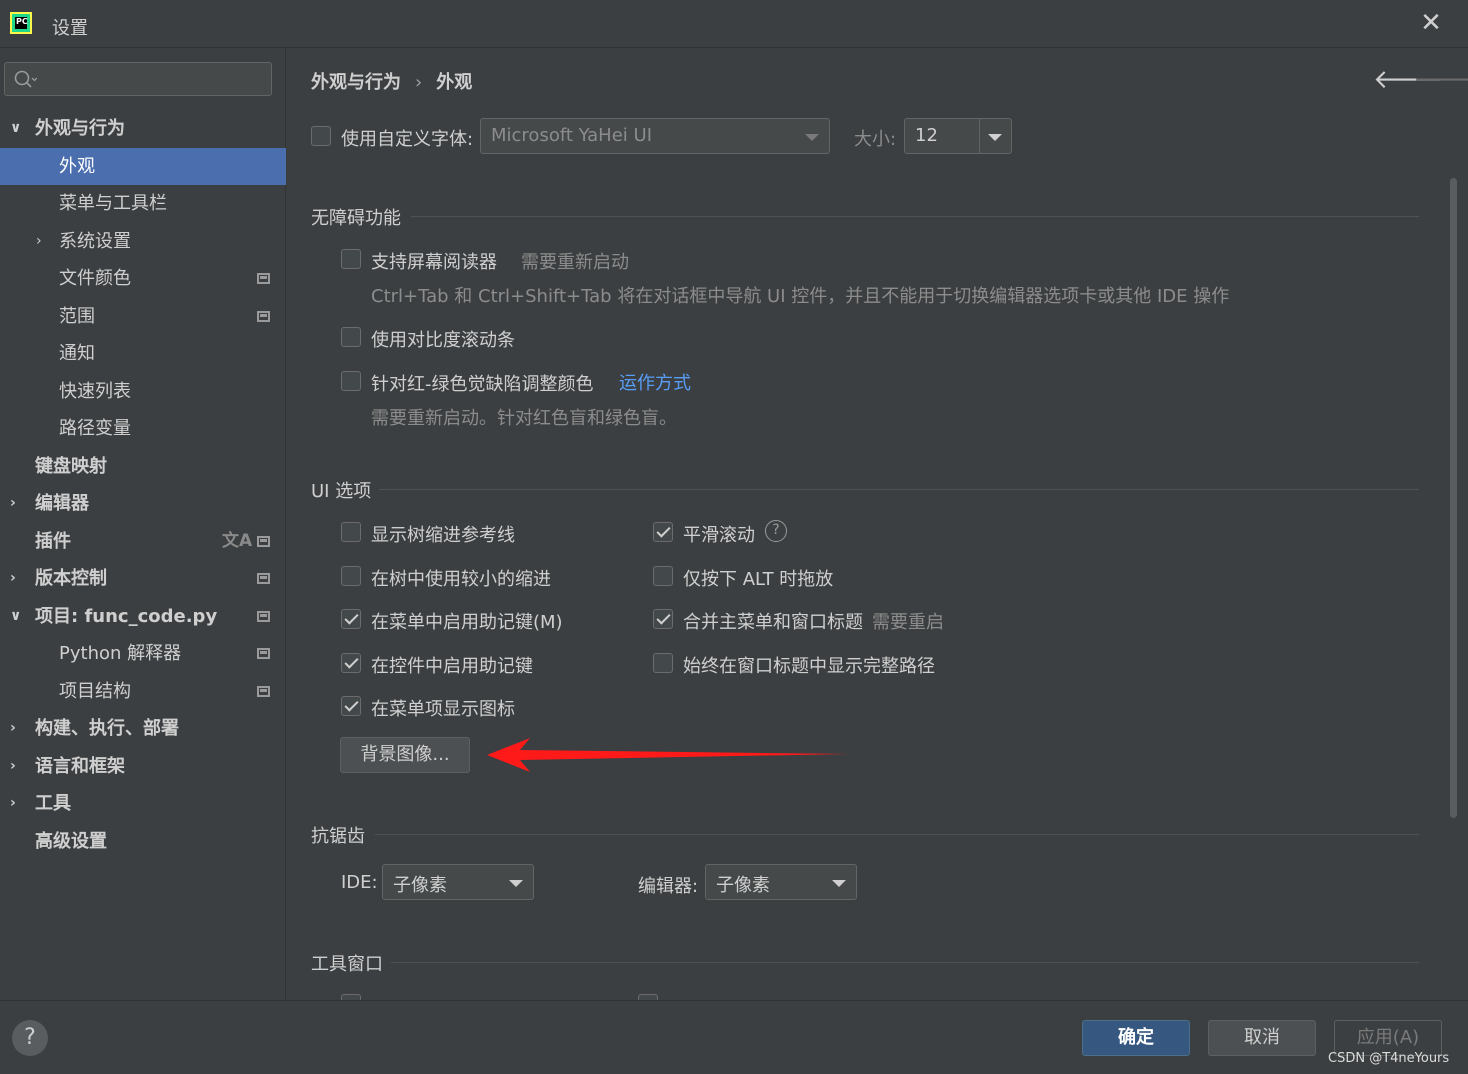 The width and height of the screenshot is (1468, 1074). I want to click on menu-icons-checkbox, so click(351, 706).